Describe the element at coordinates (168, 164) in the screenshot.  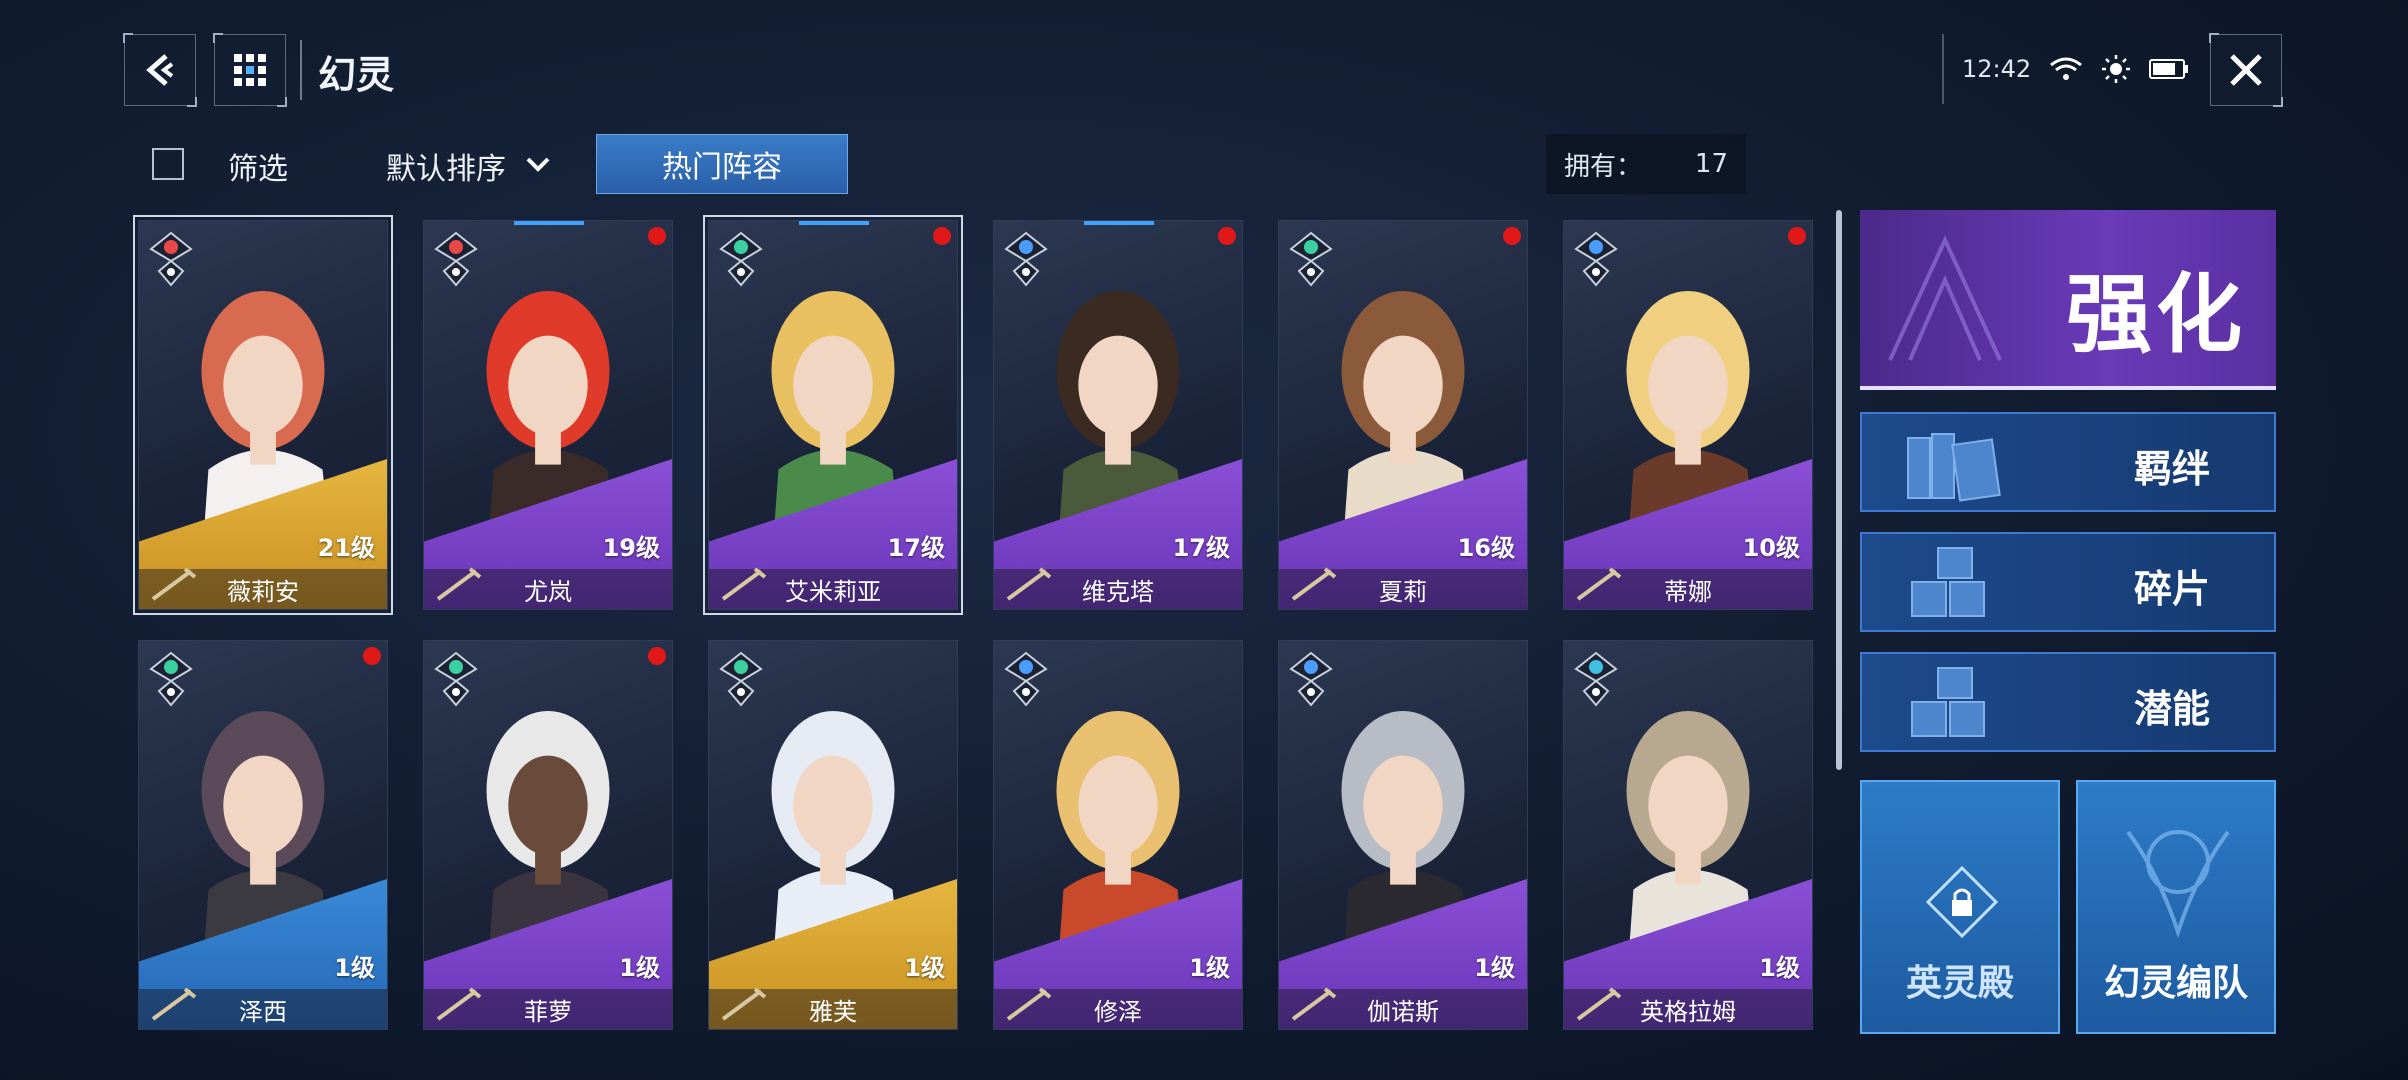
I see `filter-checkbox` at that location.